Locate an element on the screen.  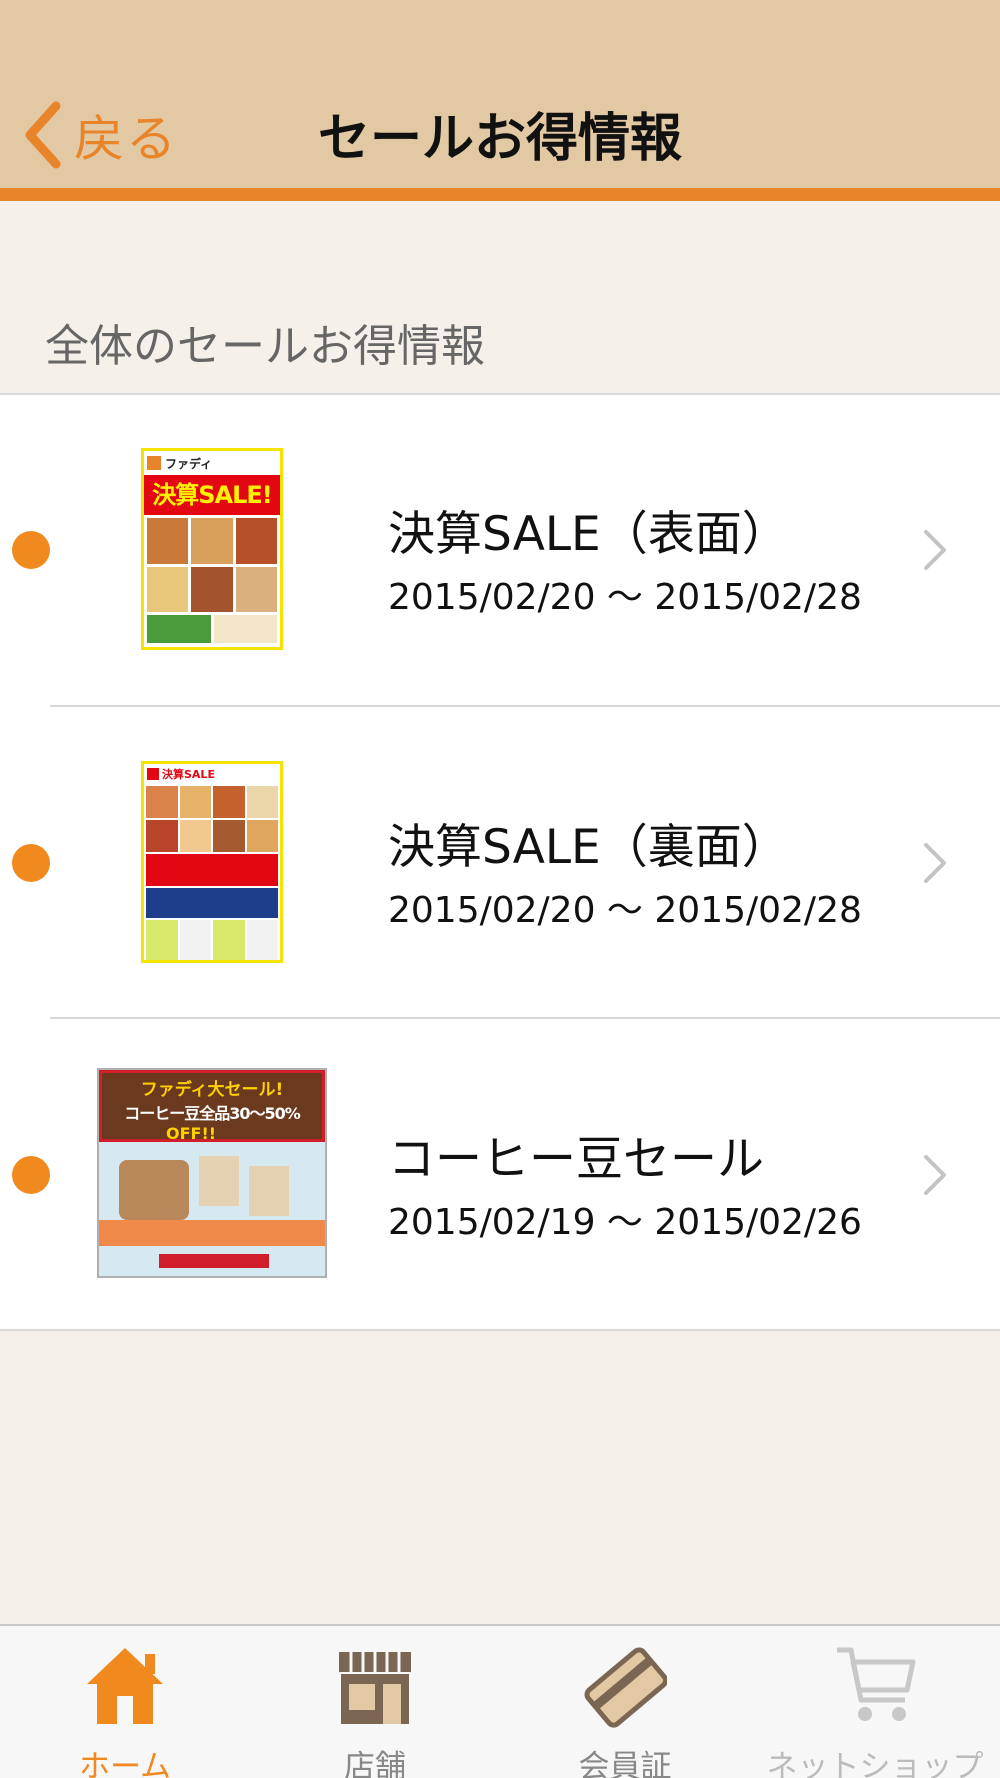
thumbnail-headline: 決算SALE! is located at coordinates (212, 495).